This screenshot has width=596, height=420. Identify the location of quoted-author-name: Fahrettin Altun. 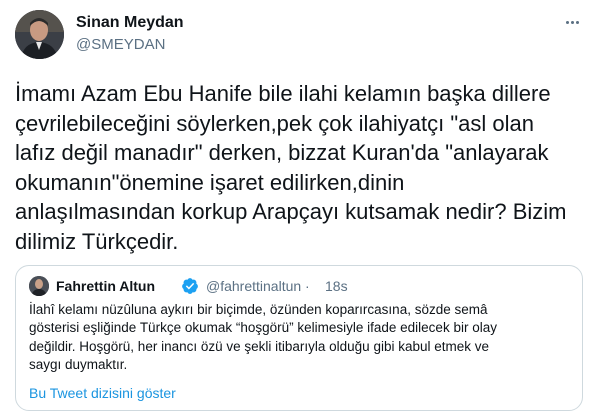
(106, 286).